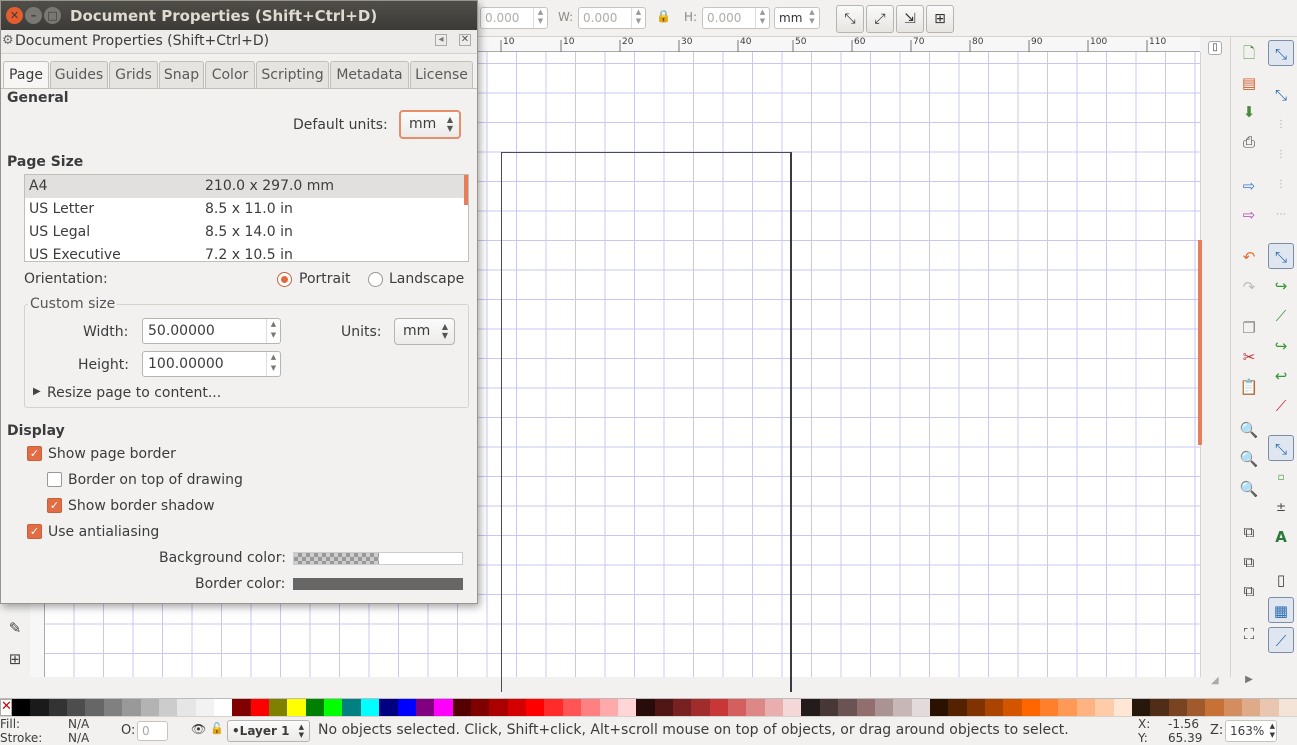 The width and height of the screenshot is (1297, 745). What do you see at coordinates (1281, 507) in the screenshot?
I see `snap-rotation-centers-icon: ±` at bounding box center [1281, 507].